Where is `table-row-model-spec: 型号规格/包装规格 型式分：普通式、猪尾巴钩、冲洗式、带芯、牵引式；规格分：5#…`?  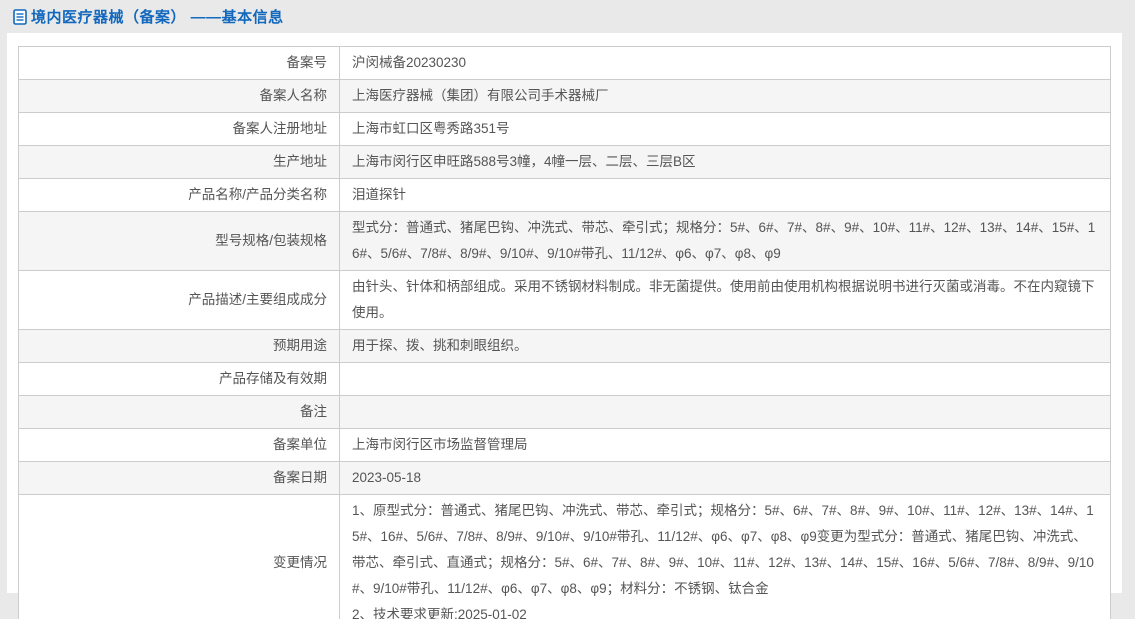
table-row-model-spec: 型号规格/包装规格 型式分：普通式、猪尾巴钩、冲洗式、带芯、牵引式；规格分：5#… is located at coordinates (564, 241).